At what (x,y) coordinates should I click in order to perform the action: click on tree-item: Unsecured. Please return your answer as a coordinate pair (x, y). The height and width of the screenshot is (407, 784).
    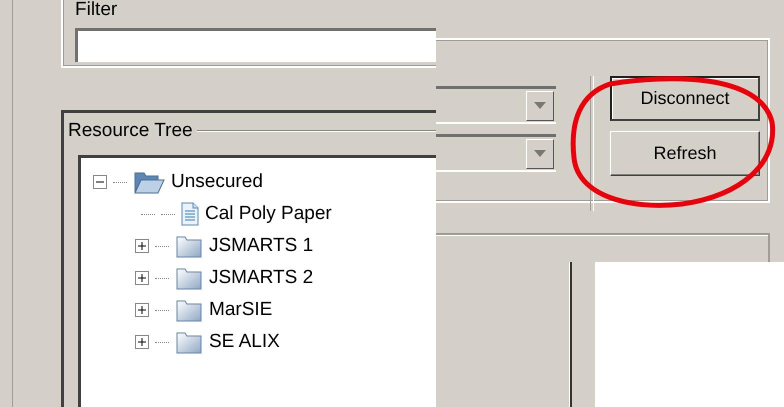
    Looking at the image, I should click on (217, 182).